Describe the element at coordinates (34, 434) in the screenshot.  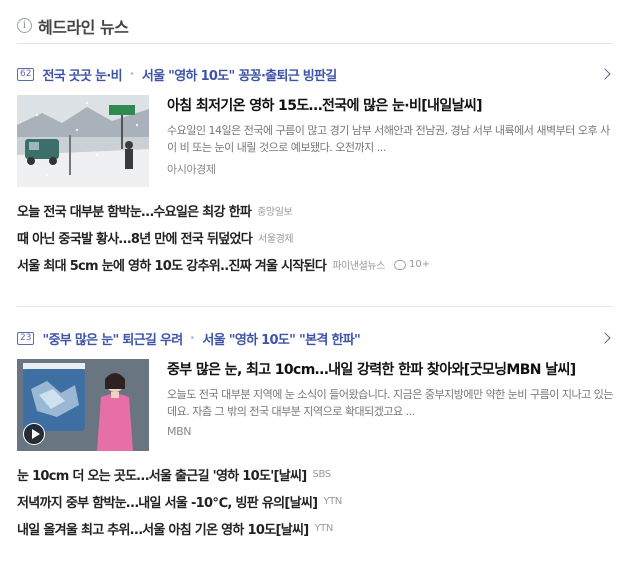
I see `play-icon` at that location.